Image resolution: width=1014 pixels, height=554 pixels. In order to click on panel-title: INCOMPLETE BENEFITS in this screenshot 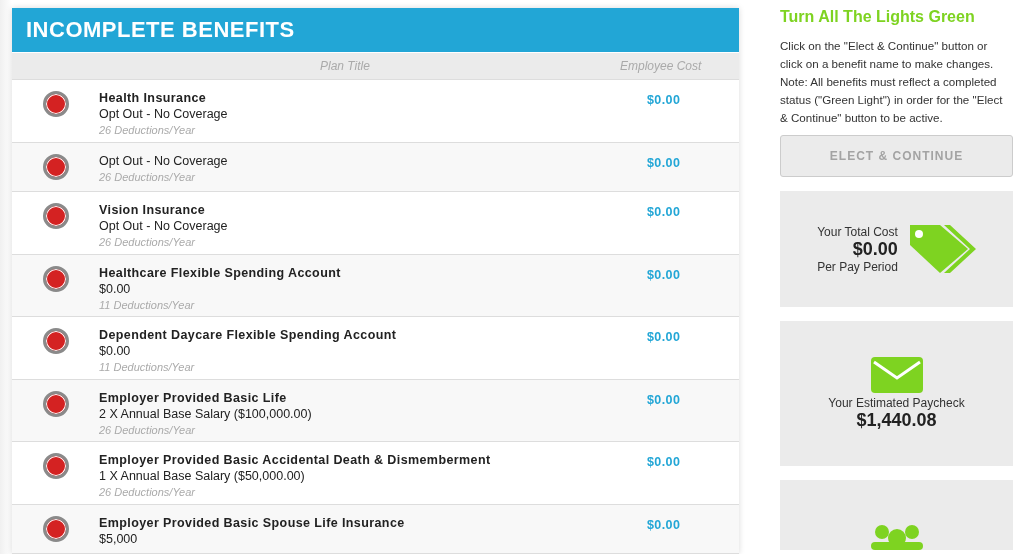, I will do `click(375, 30)`.